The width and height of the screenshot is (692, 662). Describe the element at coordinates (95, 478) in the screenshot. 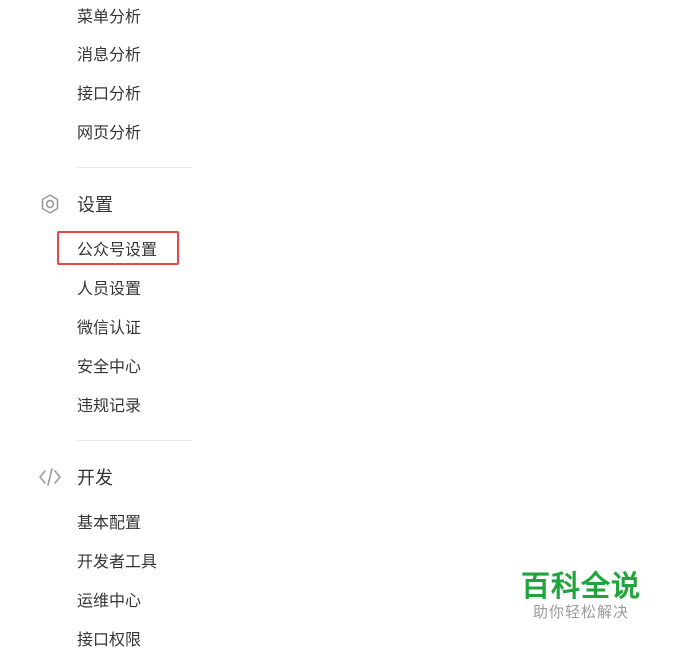

I see `section-title-develop: 开发` at that location.